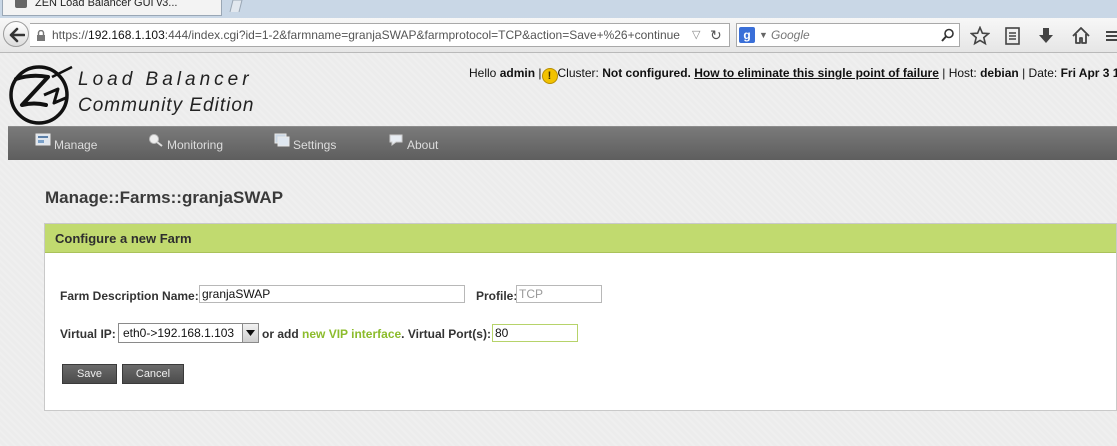  Describe the element at coordinates (282, 140) in the screenshot. I see `settings-icon` at that location.